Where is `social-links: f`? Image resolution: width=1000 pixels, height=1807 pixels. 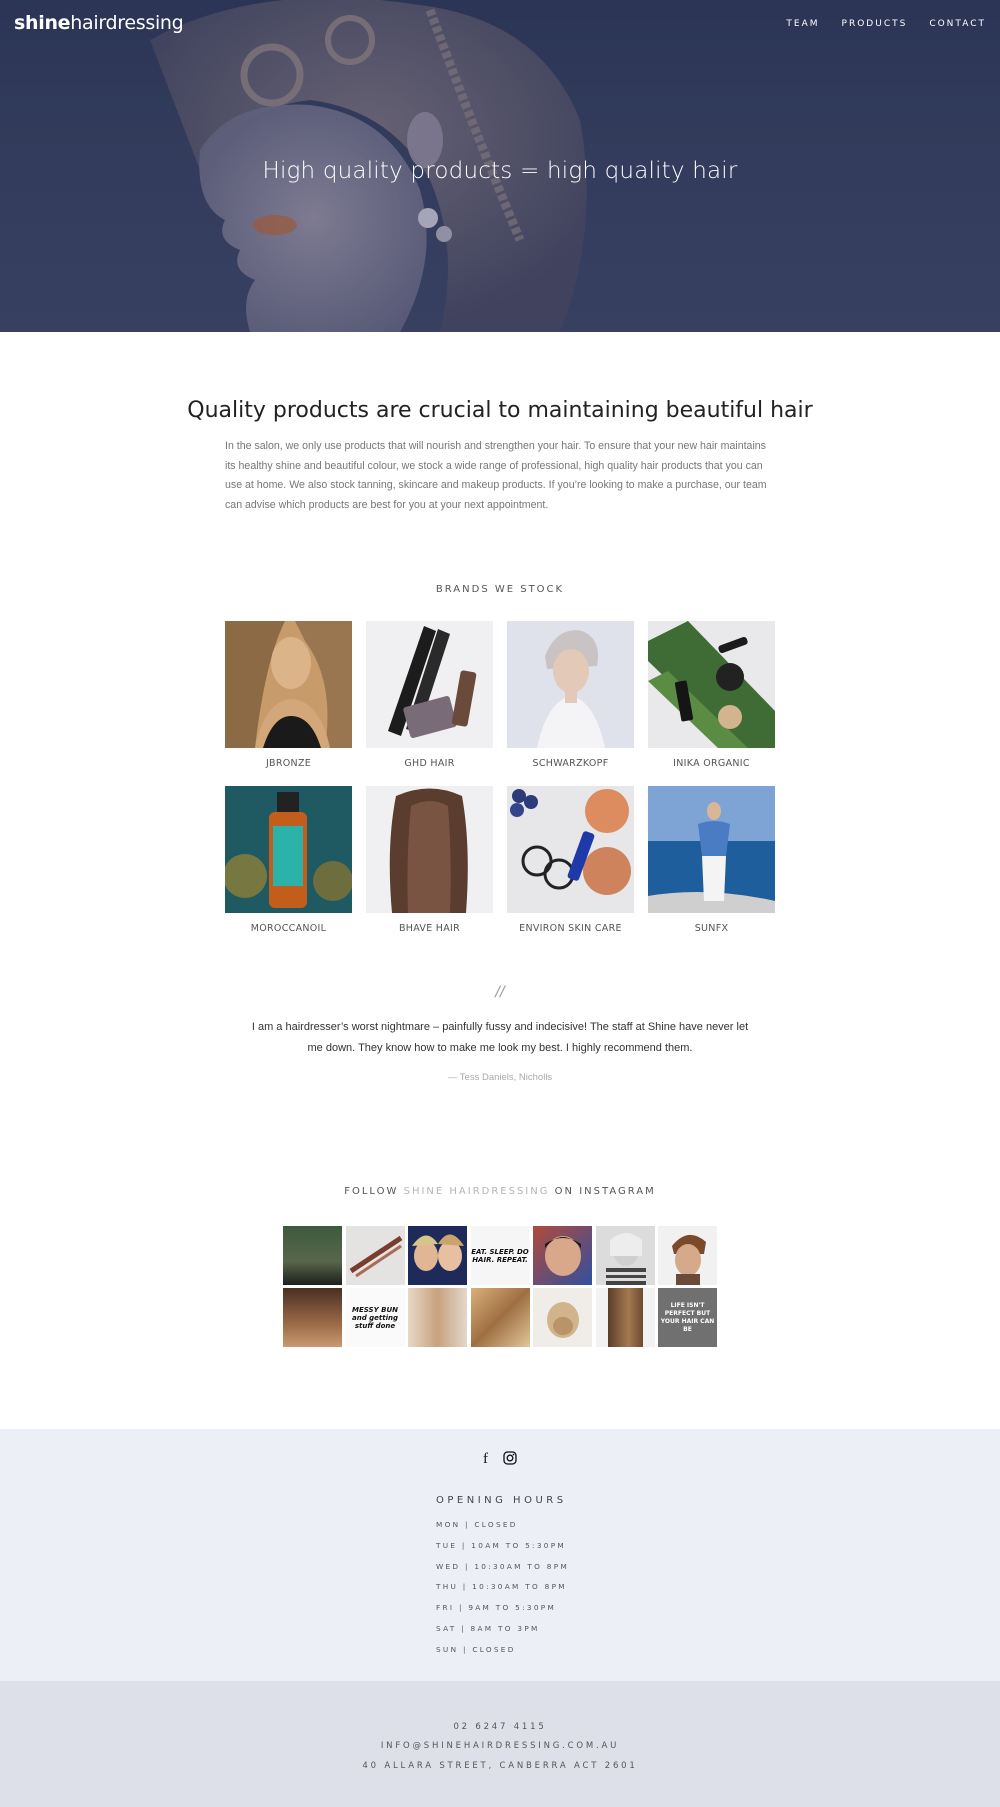
social-links: f is located at coordinates (500, 1459).